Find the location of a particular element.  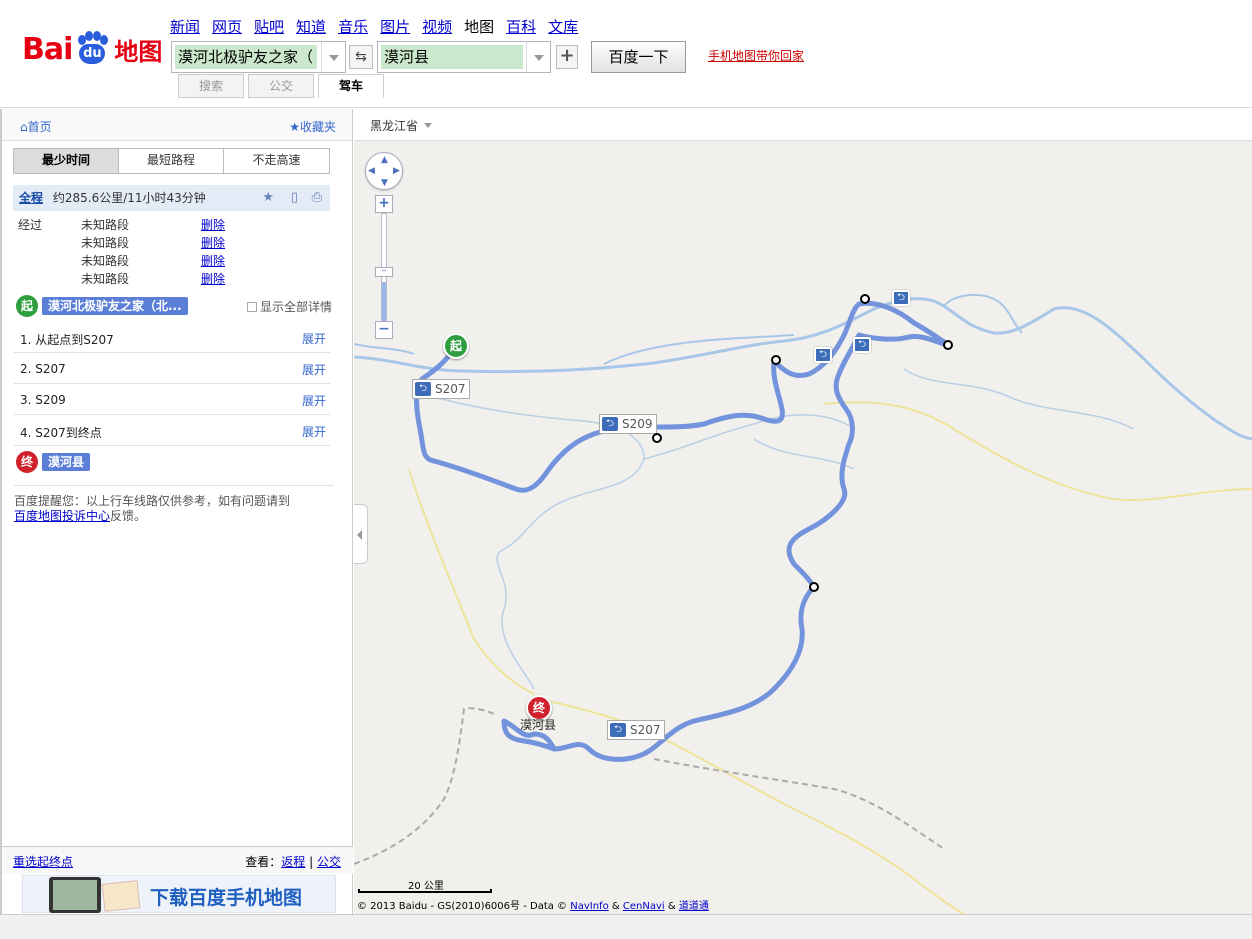

road-label-s207: ⮌ S207 is located at coordinates (441, 389).